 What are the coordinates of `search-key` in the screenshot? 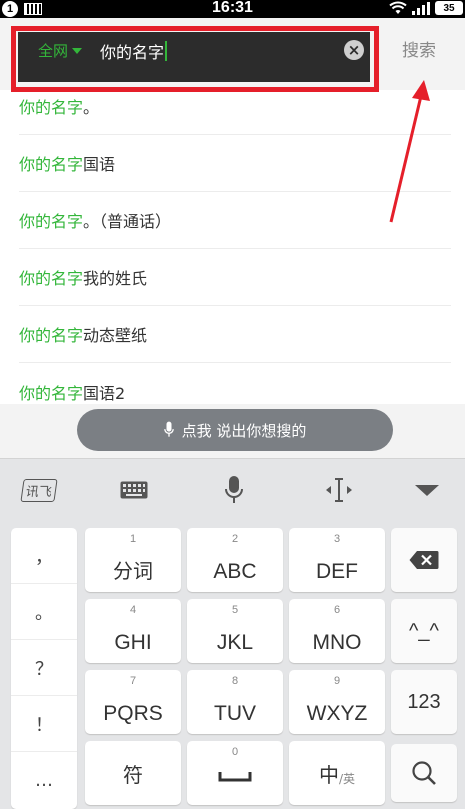 It's located at (424, 773).